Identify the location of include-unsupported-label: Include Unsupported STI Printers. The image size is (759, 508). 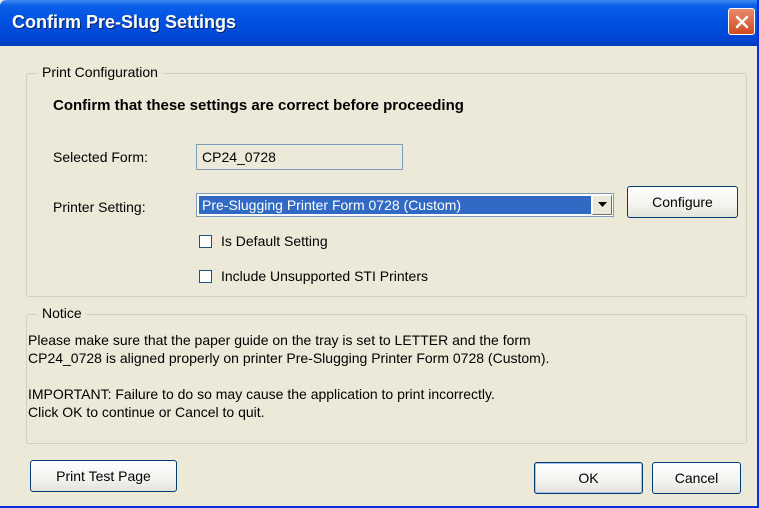
(324, 276).